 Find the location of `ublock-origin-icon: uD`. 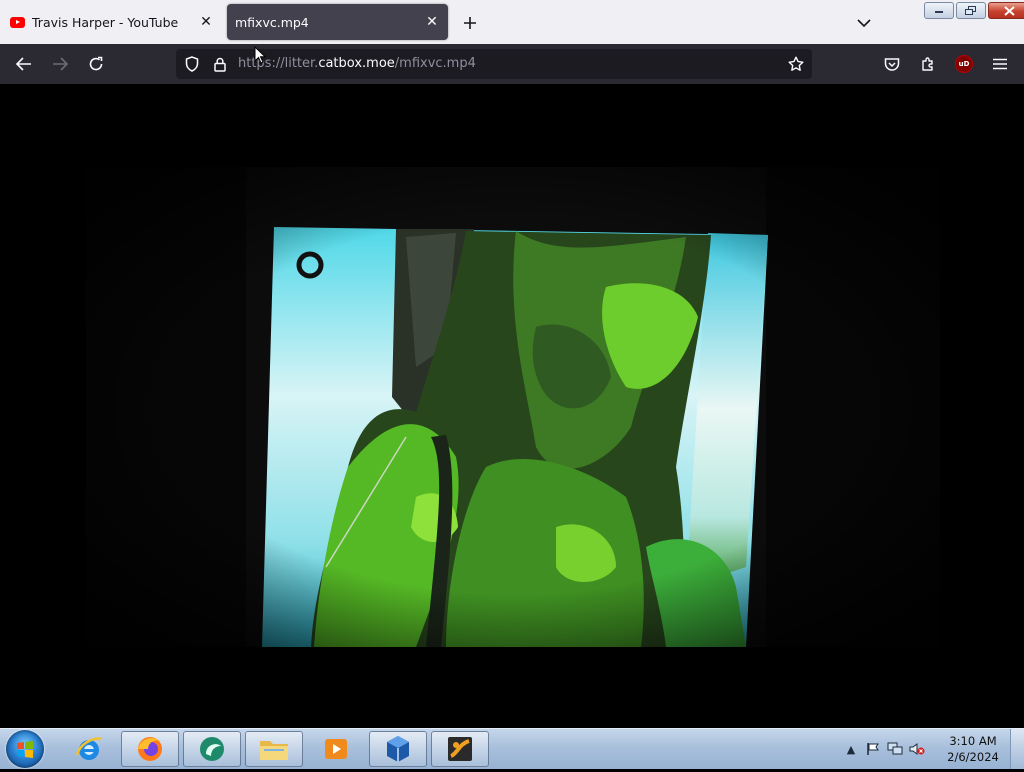

ublock-origin-icon: uD is located at coordinates (964, 64).